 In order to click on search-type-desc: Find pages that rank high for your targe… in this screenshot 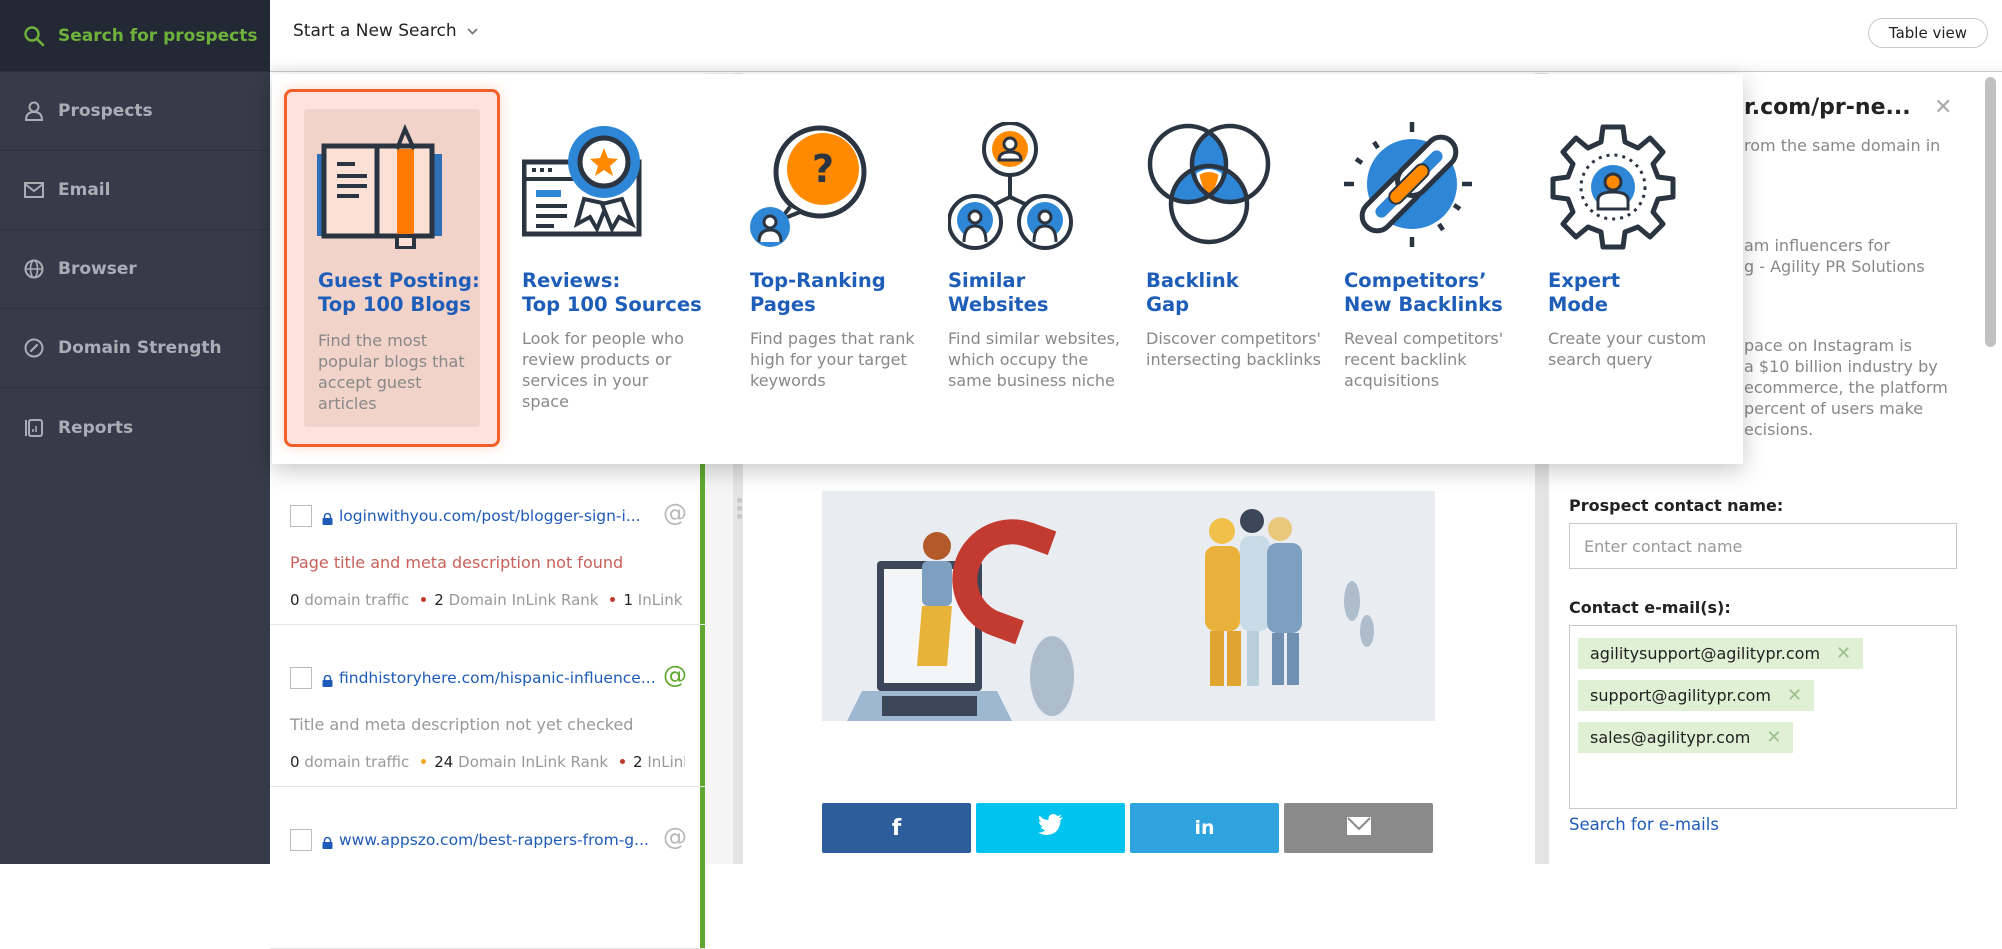, I will do `click(837, 359)`.